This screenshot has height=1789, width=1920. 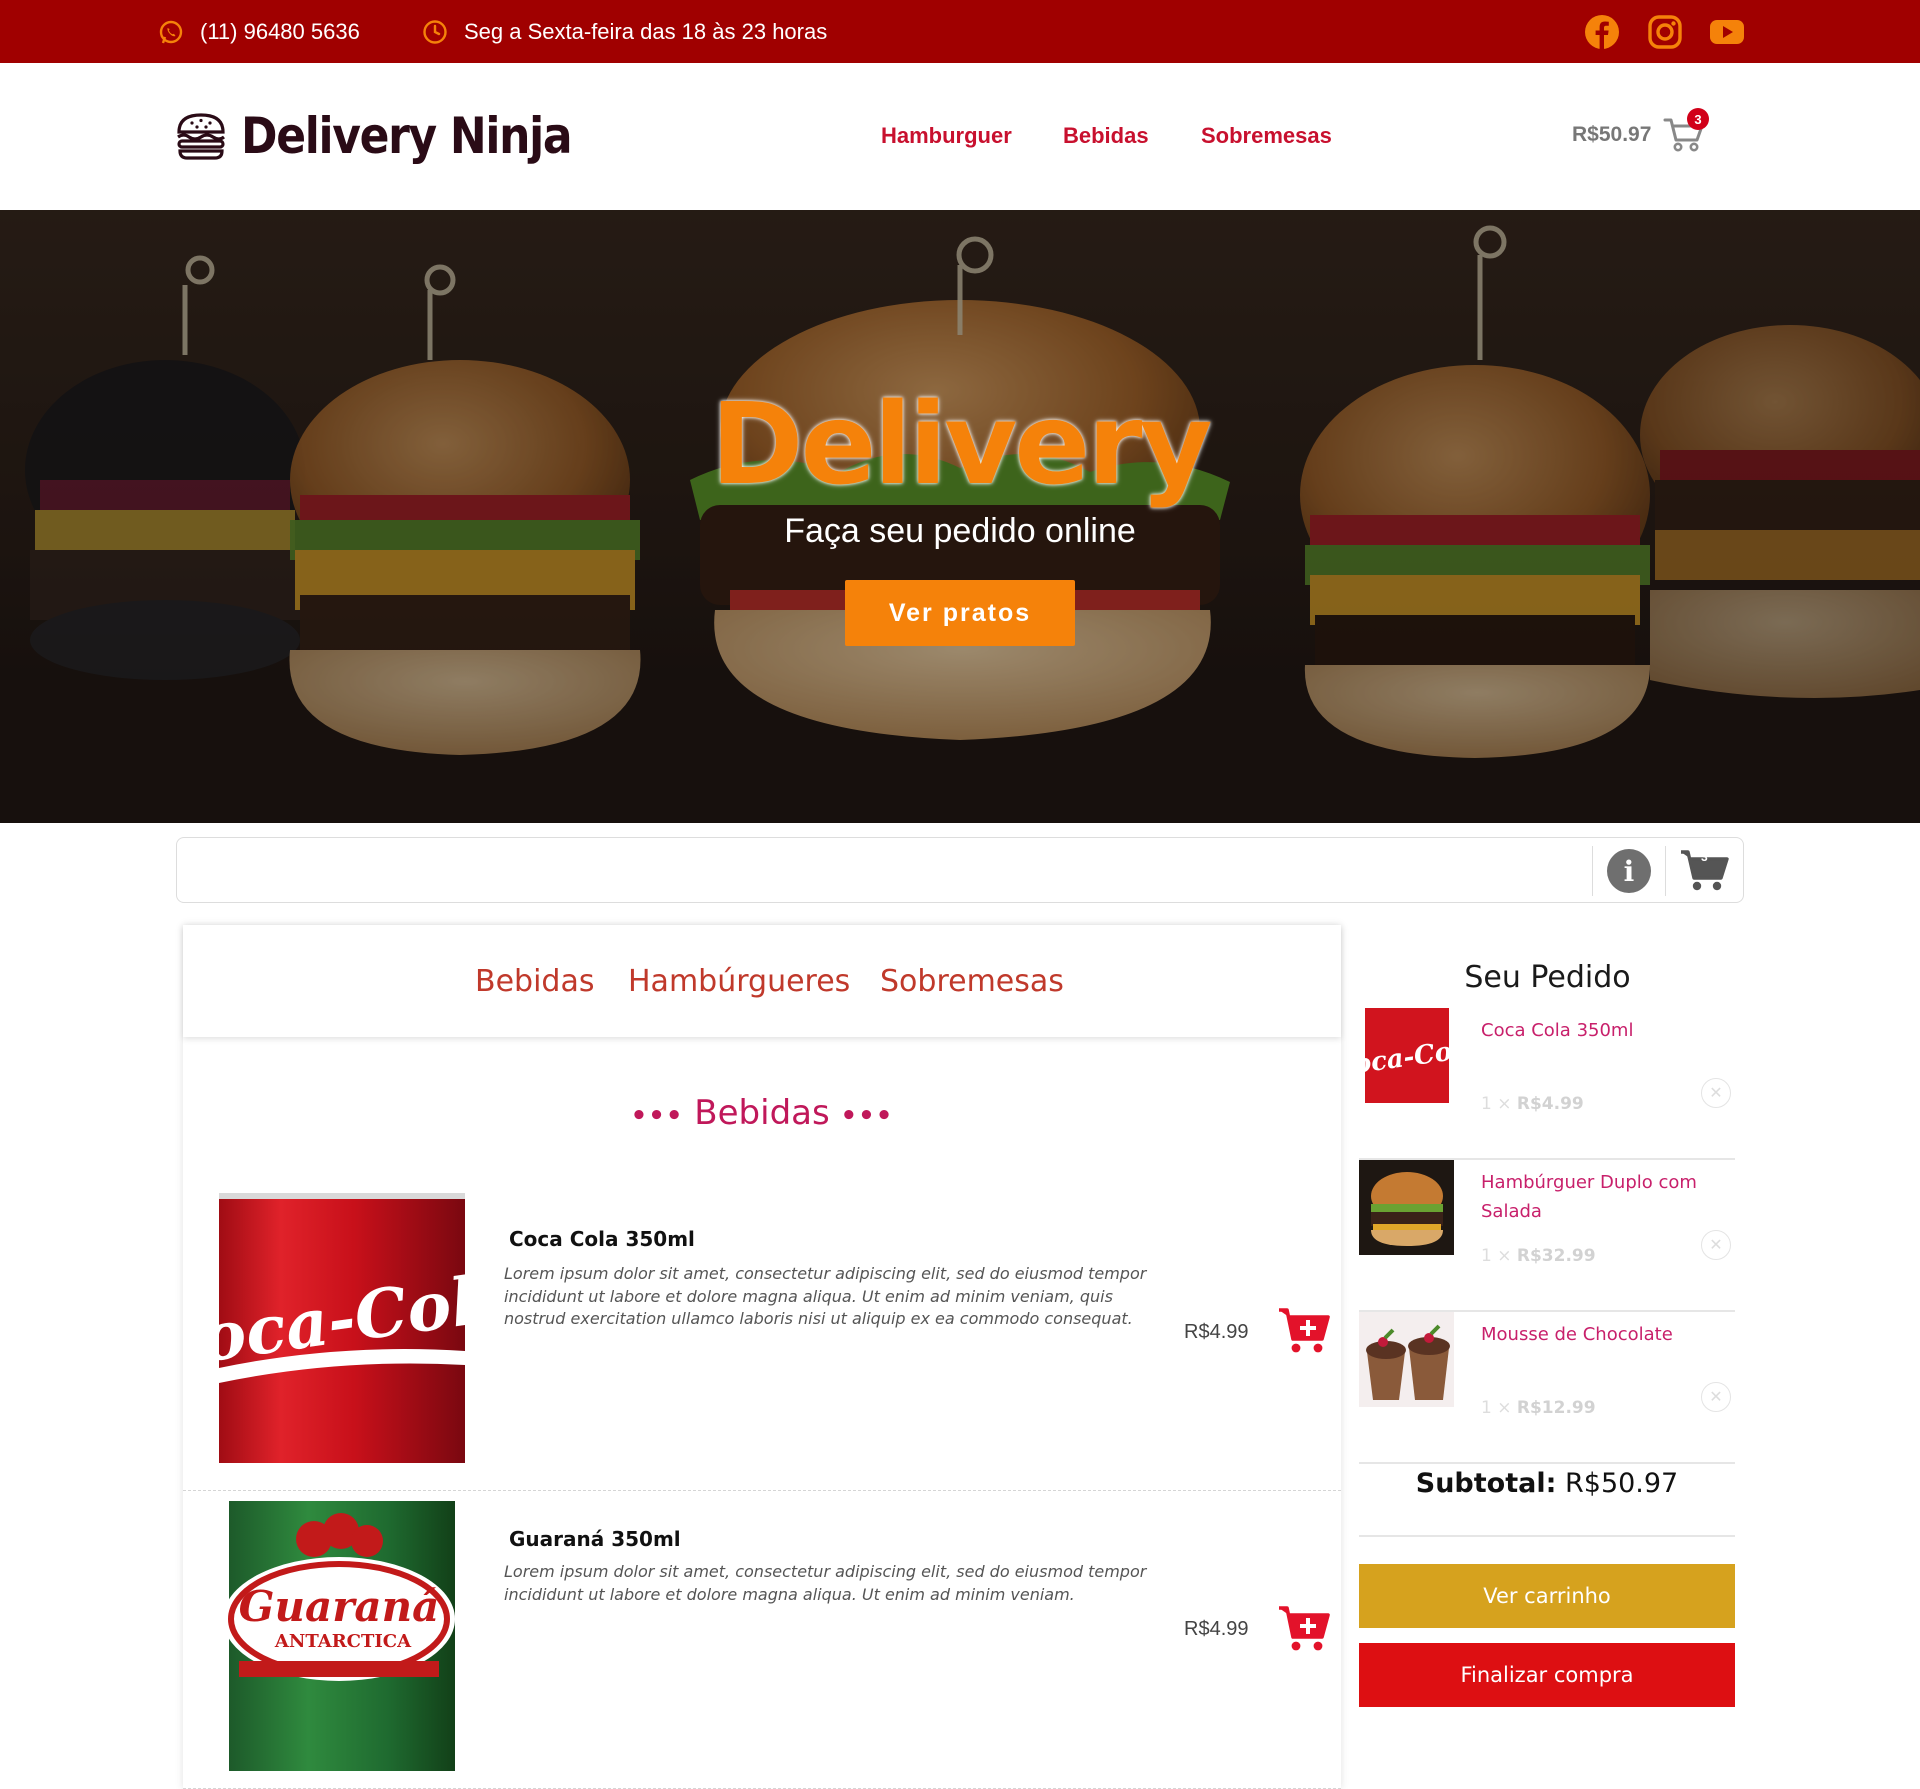 I want to click on burger-thumbnail, so click(x=1406, y=1207).